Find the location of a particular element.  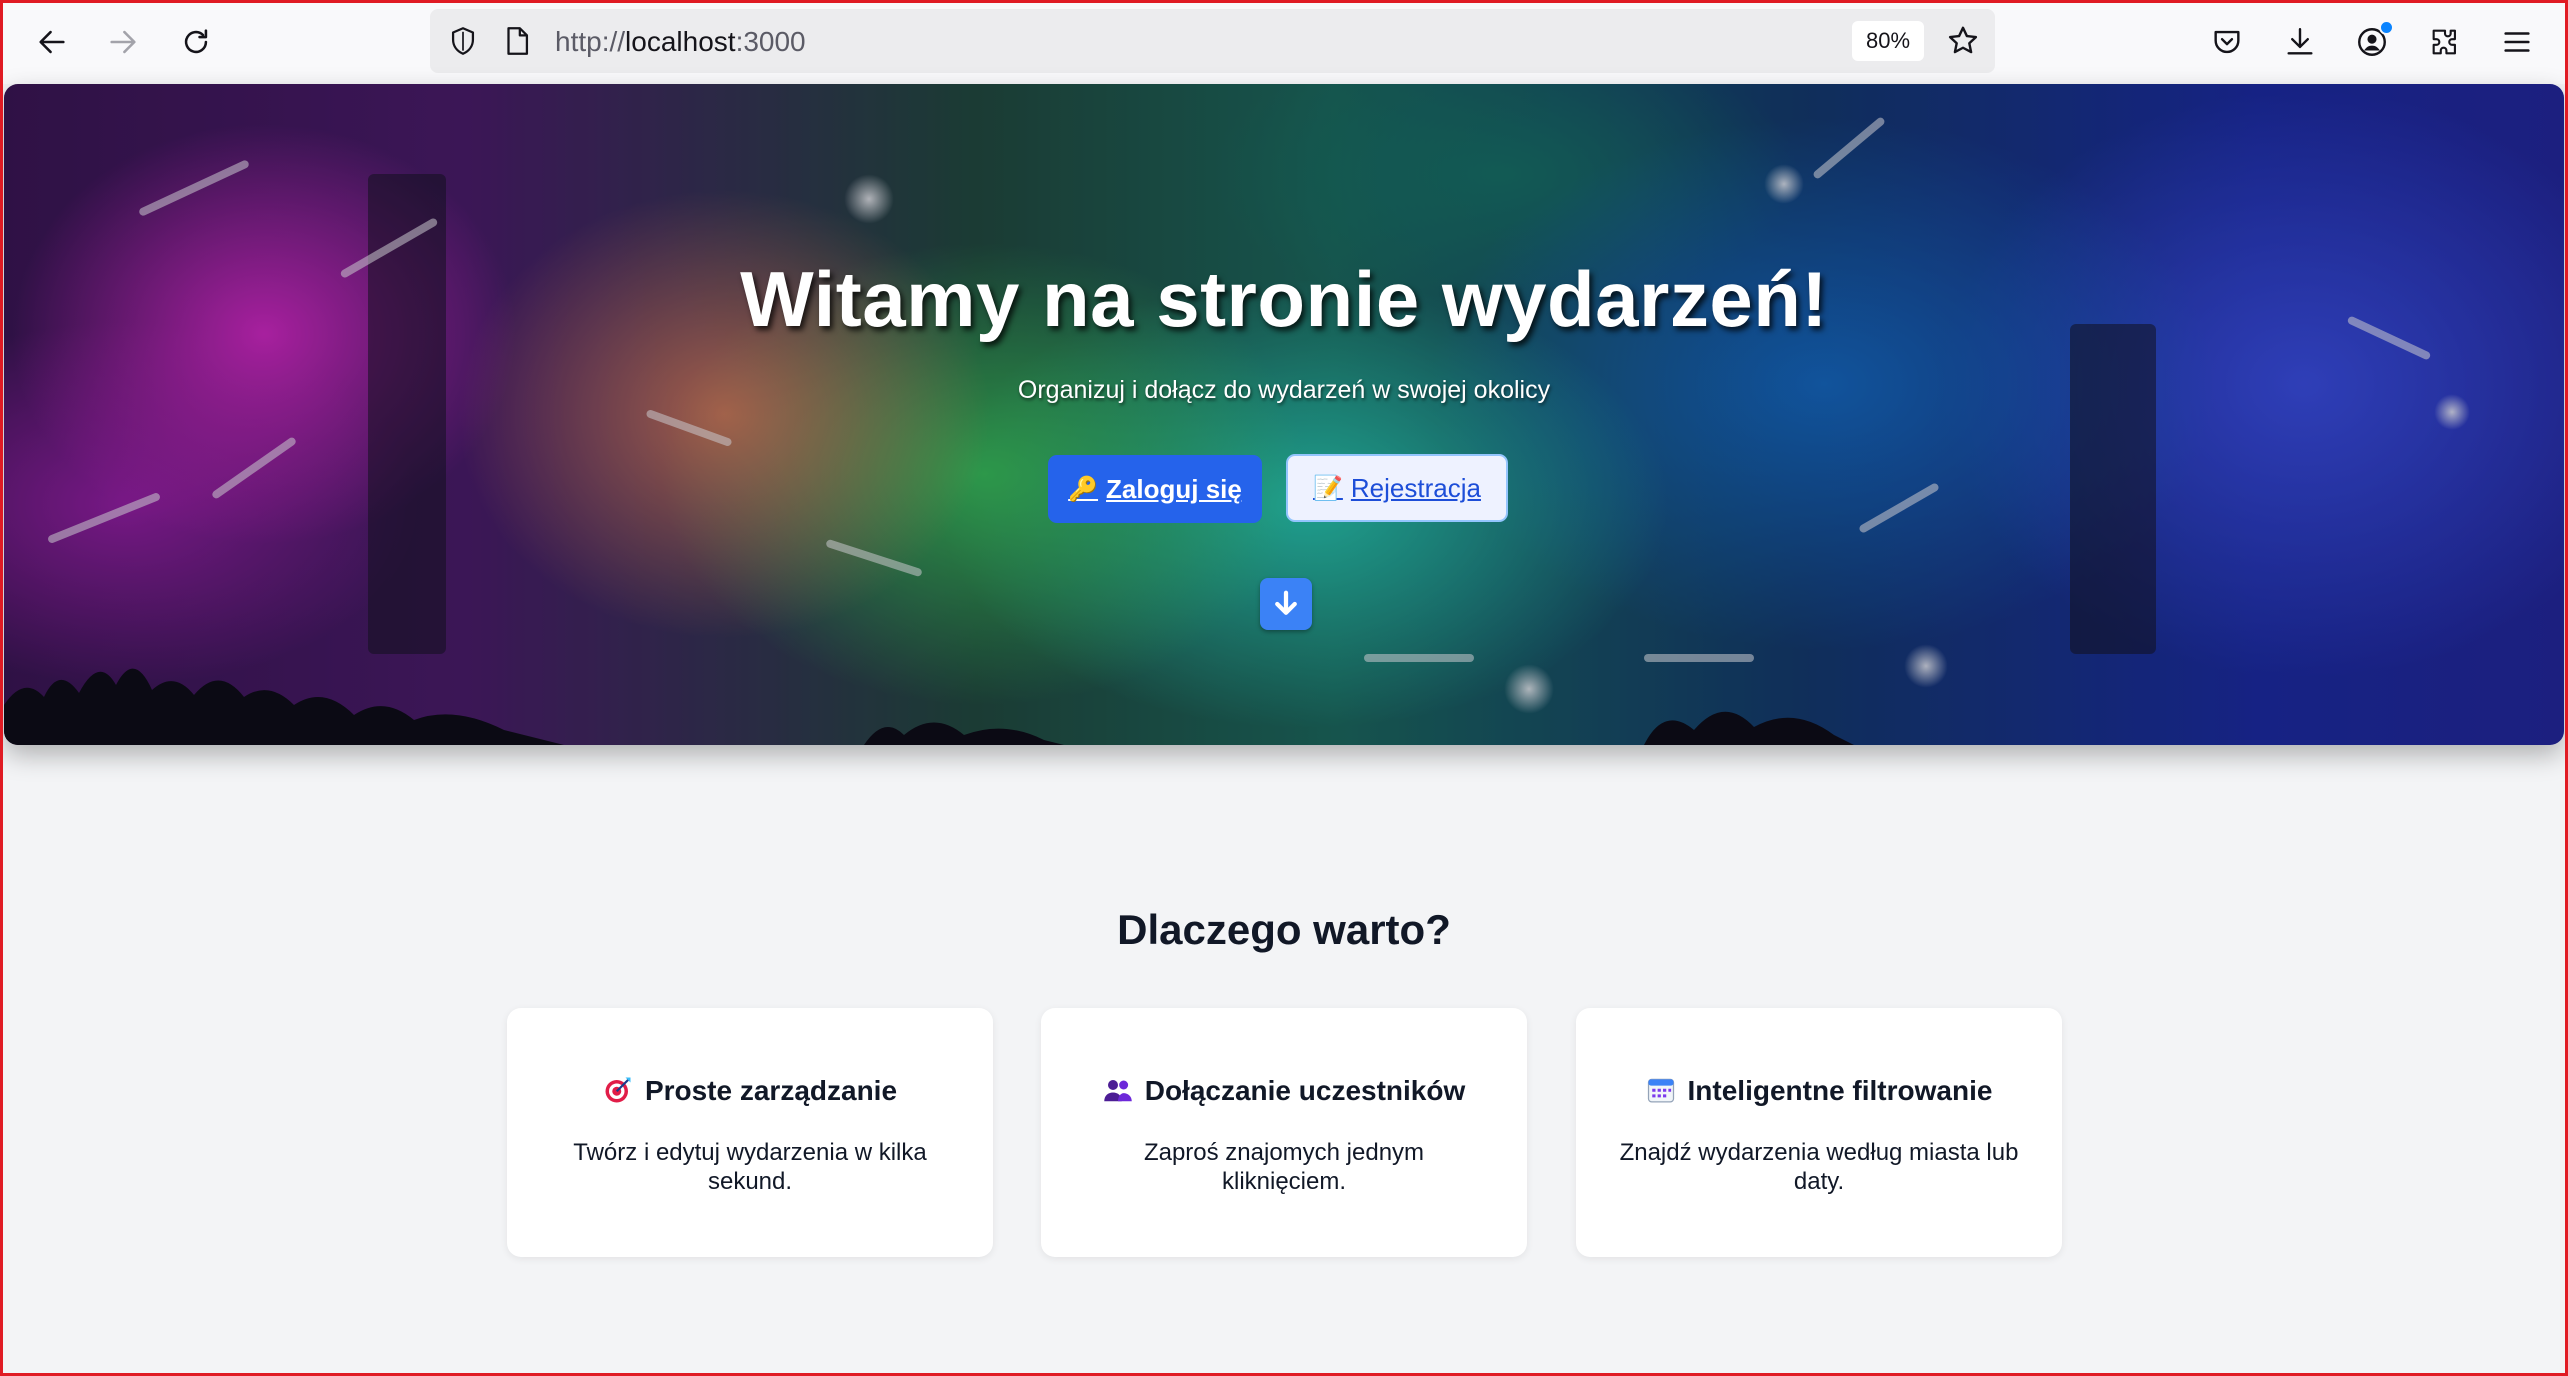

feature-card-heading: Dołączanie uczestników is located at coordinates (1284, 1091).